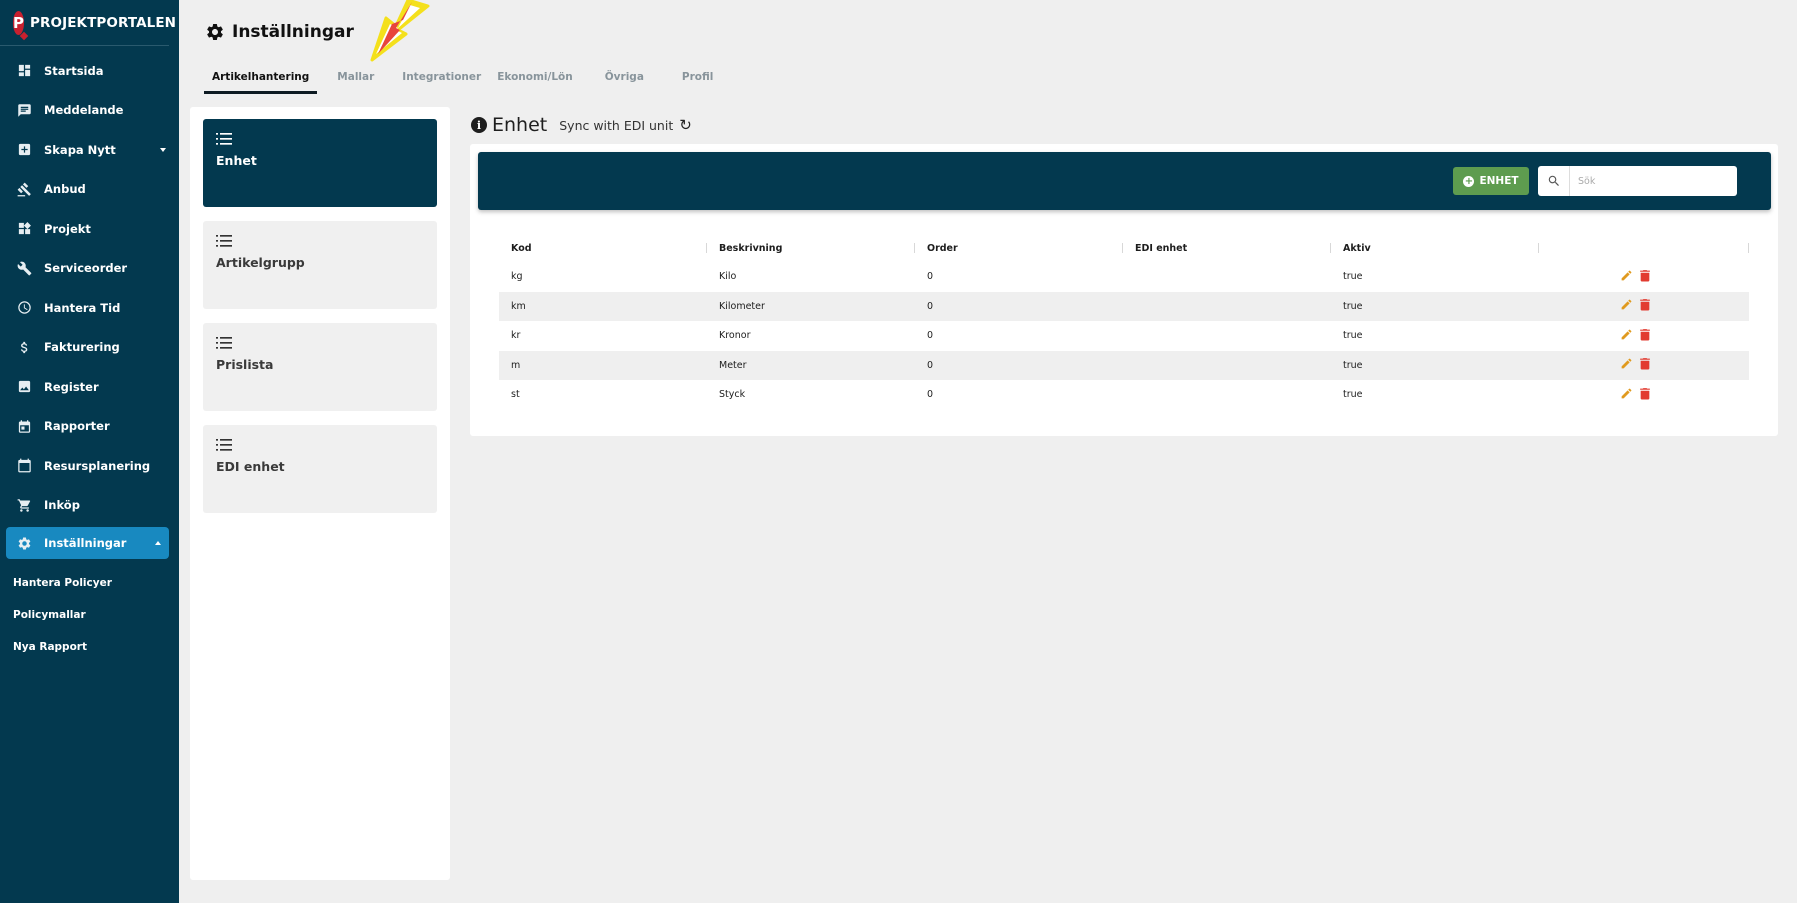 This screenshot has height=903, width=1797. Describe the element at coordinates (97, 465) in the screenshot. I see `sidebar-item-label: Resursplanering` at that location.